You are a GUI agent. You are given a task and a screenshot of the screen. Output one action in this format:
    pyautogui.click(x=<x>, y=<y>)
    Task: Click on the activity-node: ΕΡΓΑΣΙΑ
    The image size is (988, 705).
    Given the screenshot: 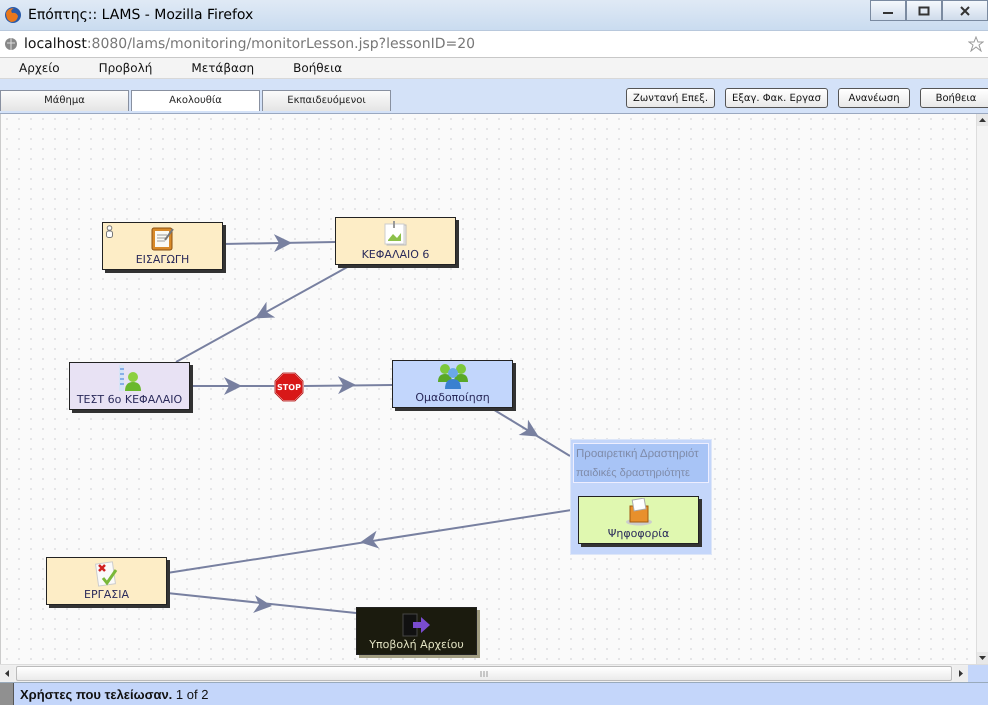 What is the action you would take?
    pyautogui.click(x=106, y=581)
    